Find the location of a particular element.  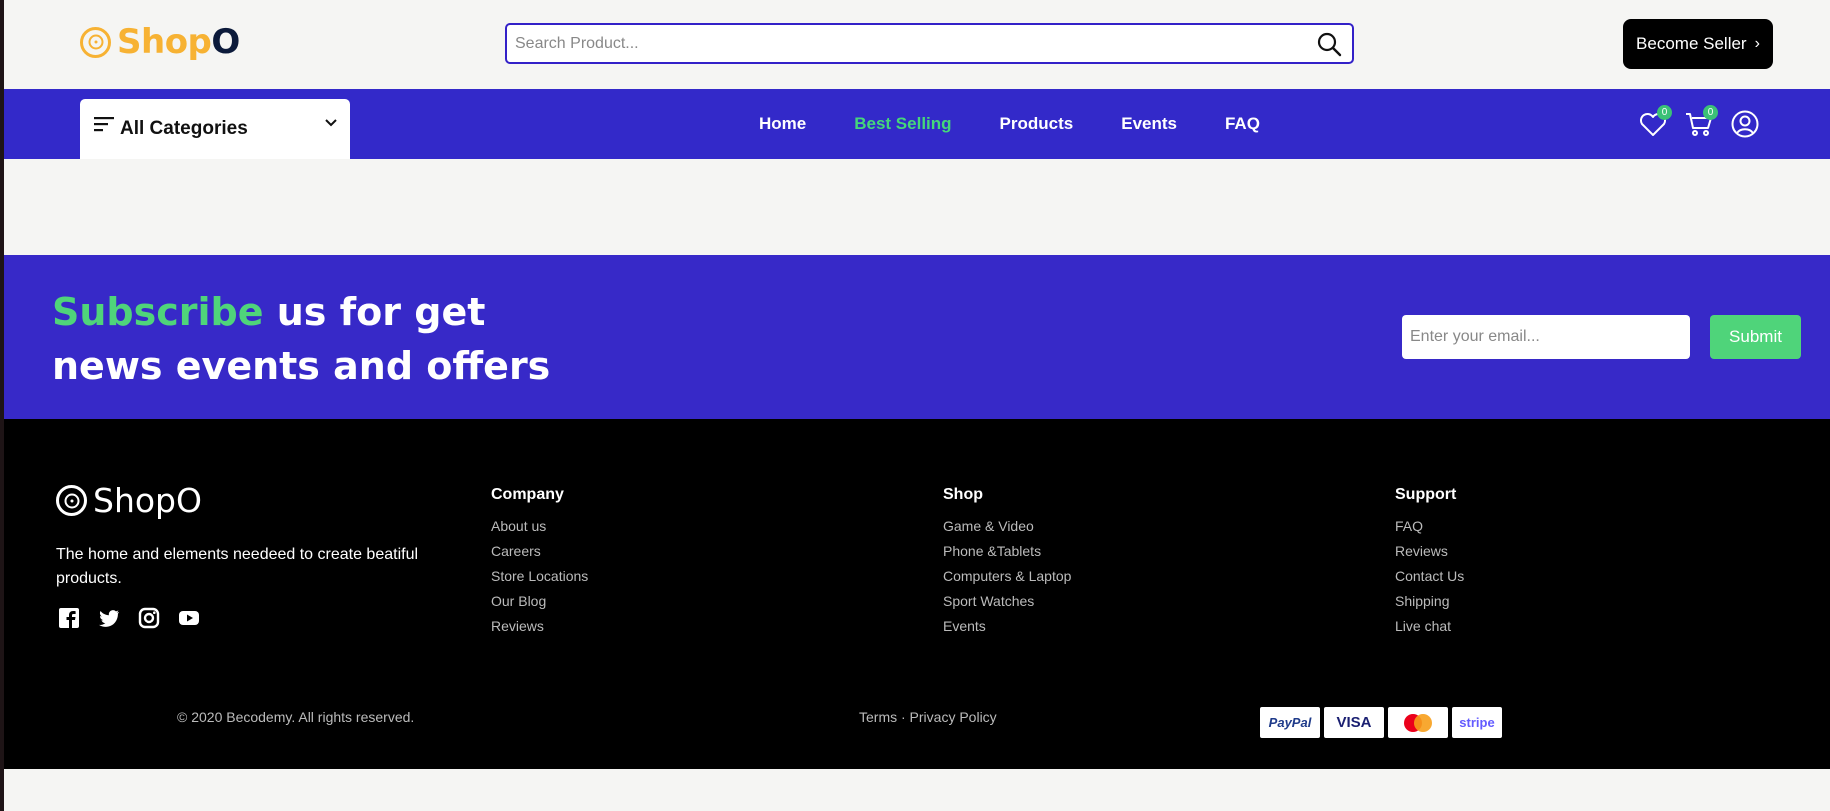

footer-link-computers-laptop: Computers & Laptop is located at coordinates (1007, 576).